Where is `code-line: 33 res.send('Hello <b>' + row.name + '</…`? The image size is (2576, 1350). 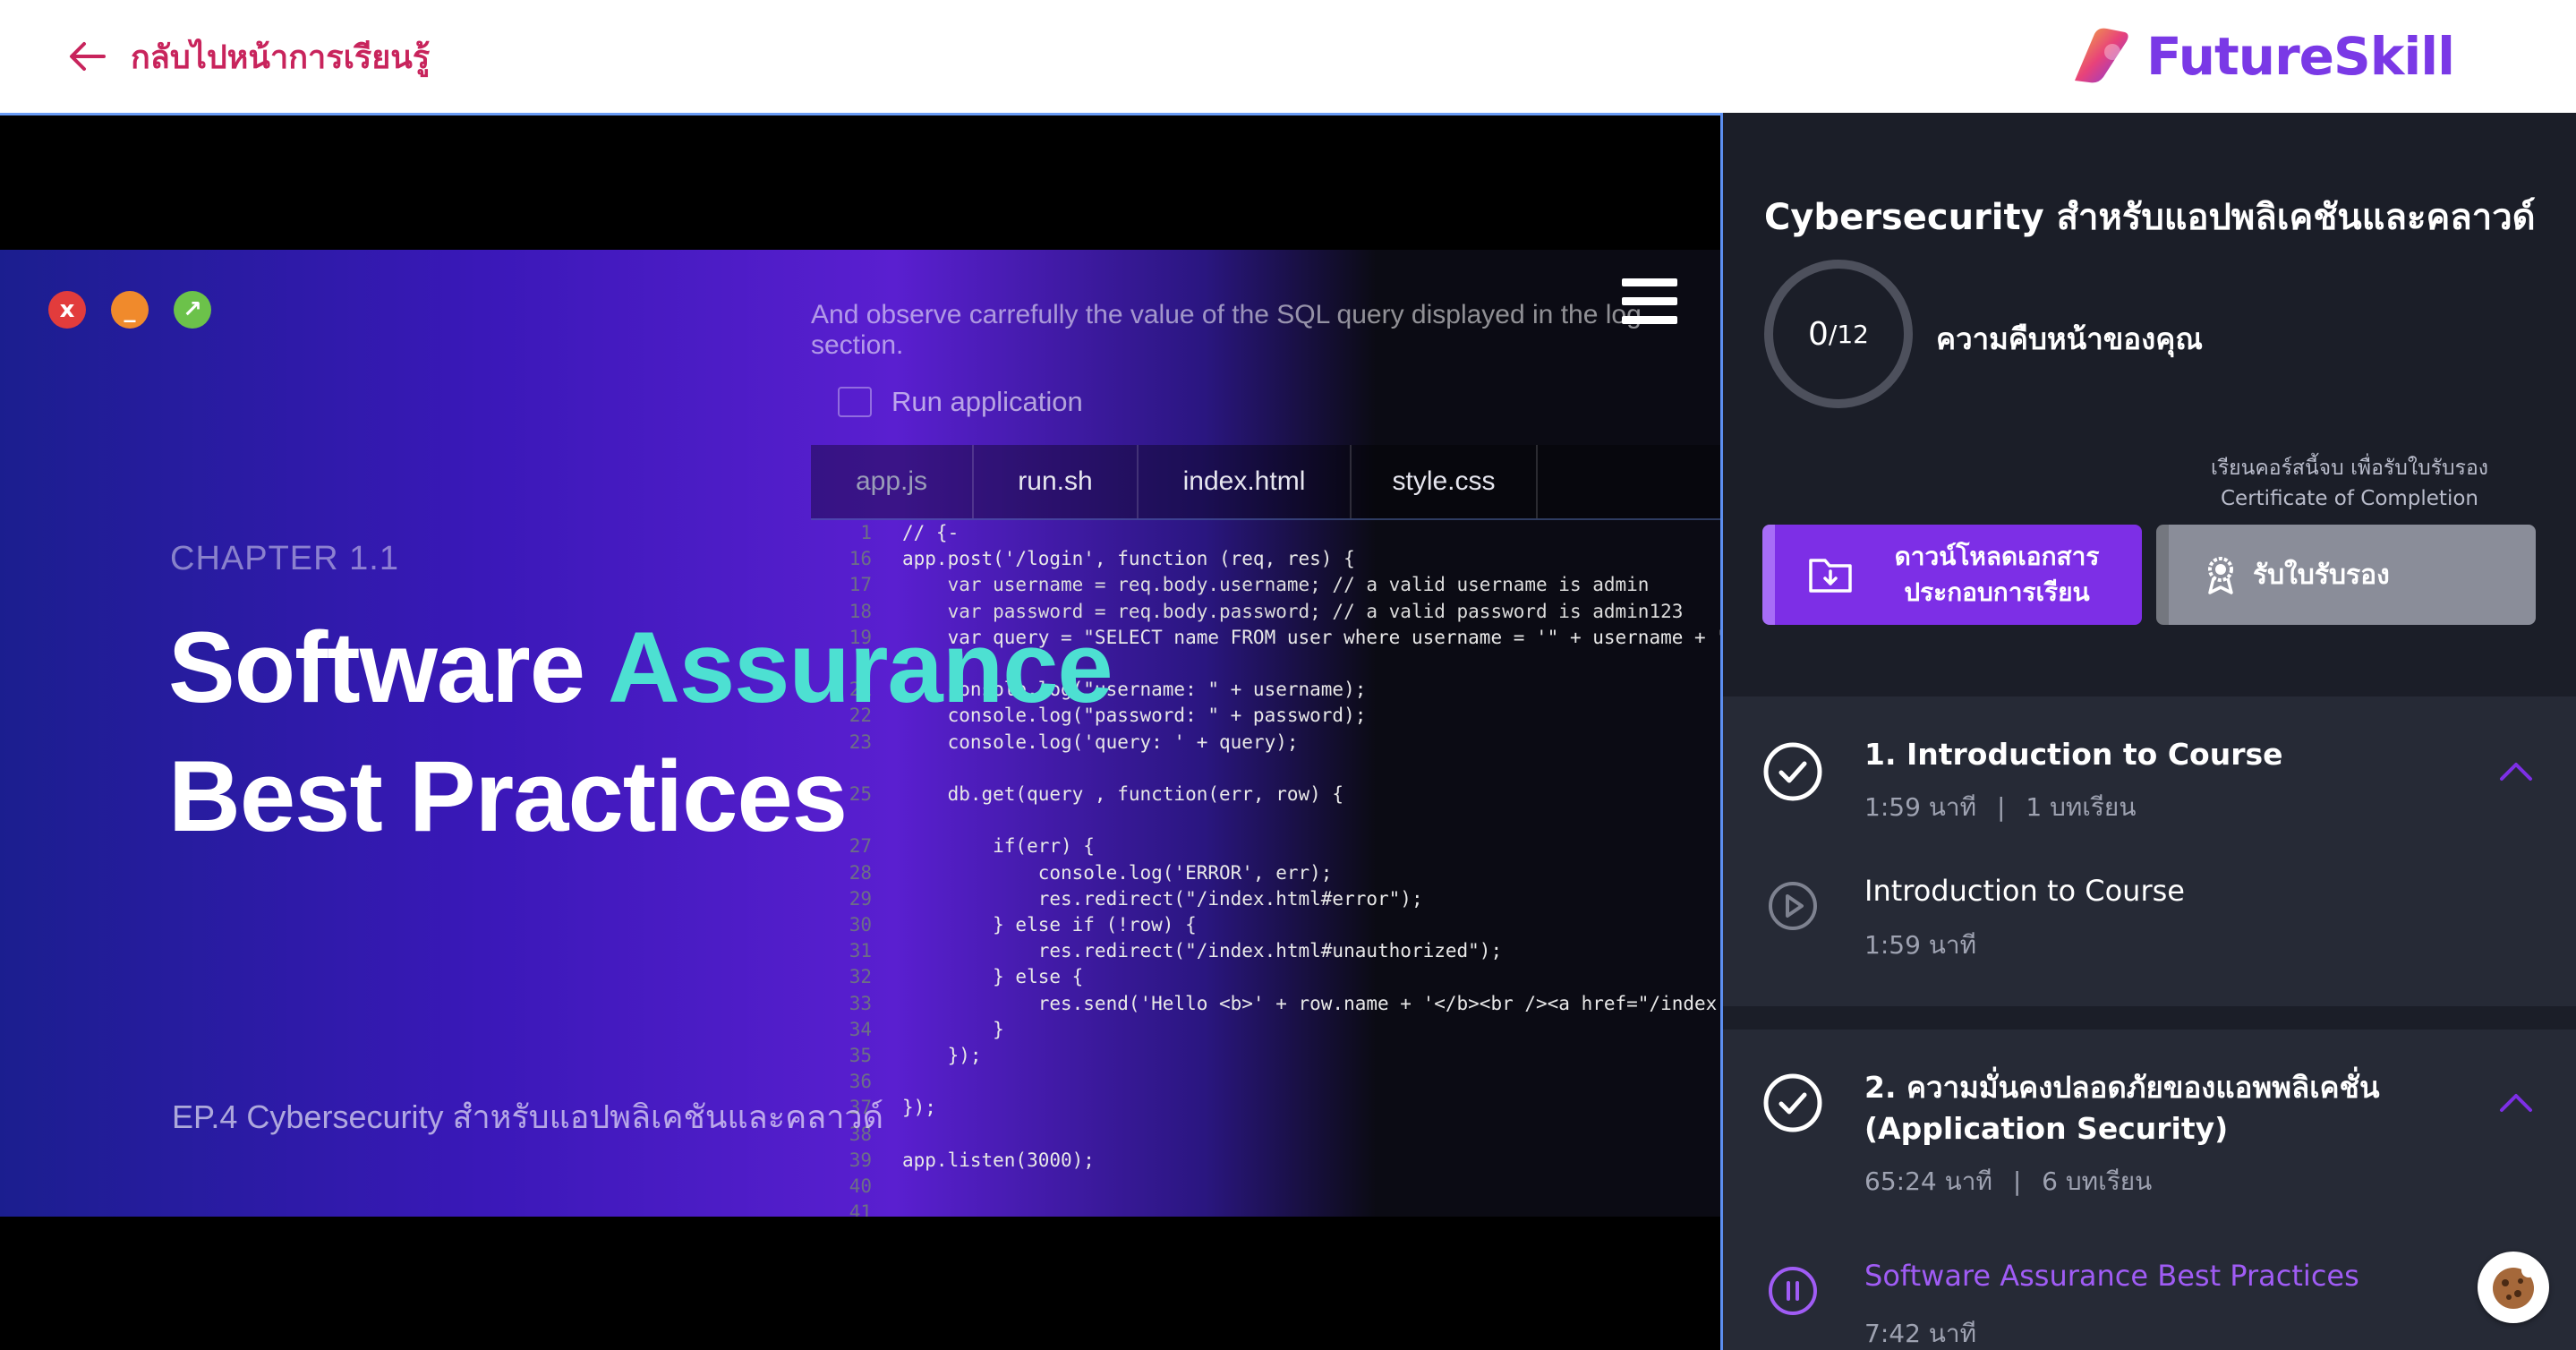
code-line: 33 res.send('Hello <b>' + row.name + '</… is located at coordinates (1277, 1004).